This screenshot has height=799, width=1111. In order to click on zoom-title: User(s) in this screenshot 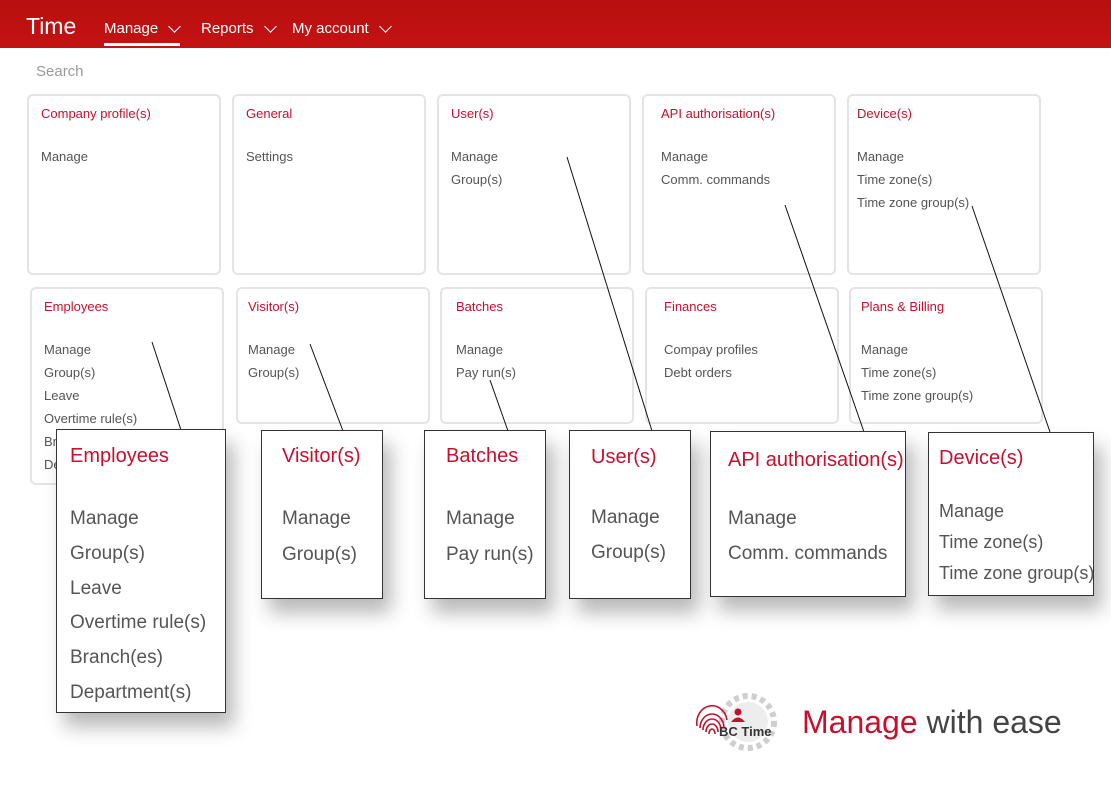, I will do `click(624, 457)`.